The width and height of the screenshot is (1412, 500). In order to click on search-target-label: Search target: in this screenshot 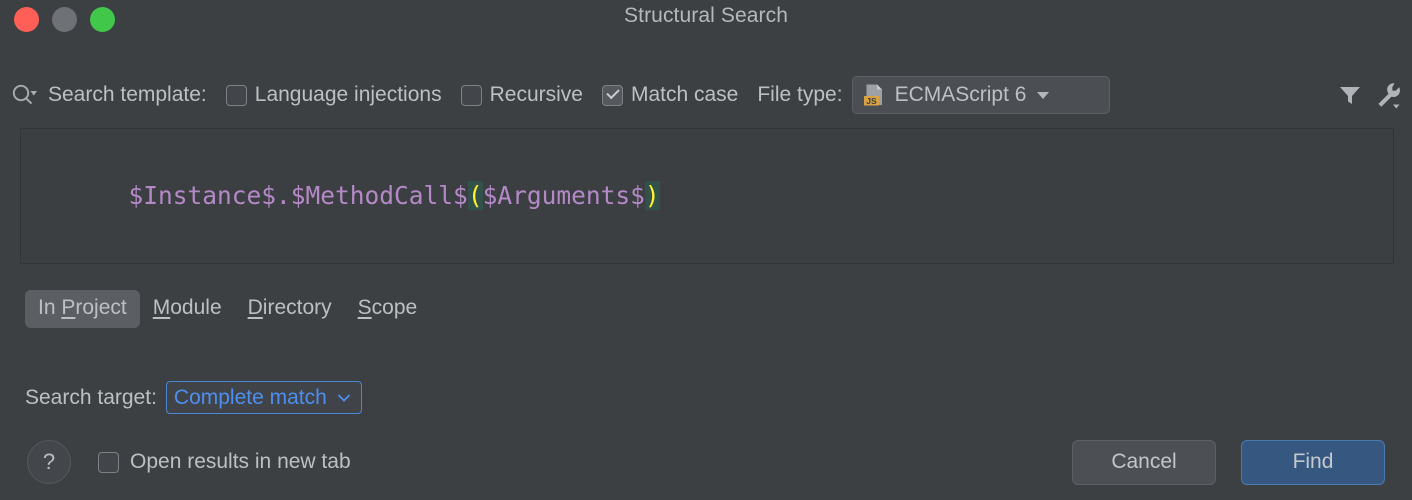, I will do `click(91, 397)`.